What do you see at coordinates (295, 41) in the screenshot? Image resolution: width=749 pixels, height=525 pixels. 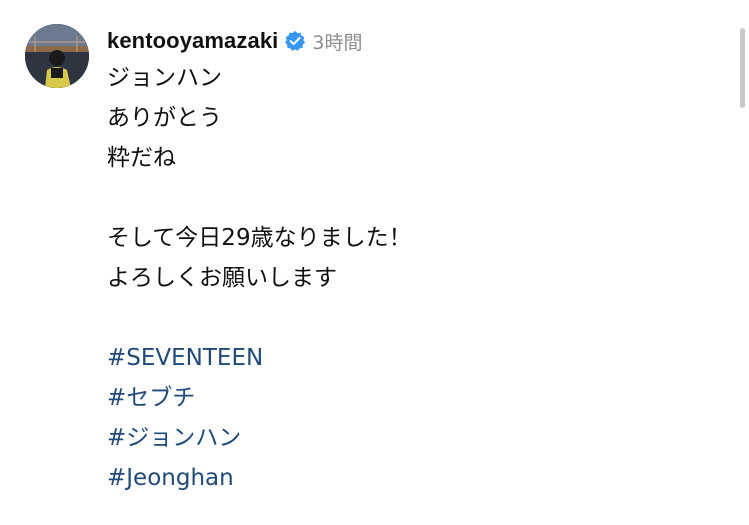 I see `verified-badge-icon` at bounding box center [295, 41].